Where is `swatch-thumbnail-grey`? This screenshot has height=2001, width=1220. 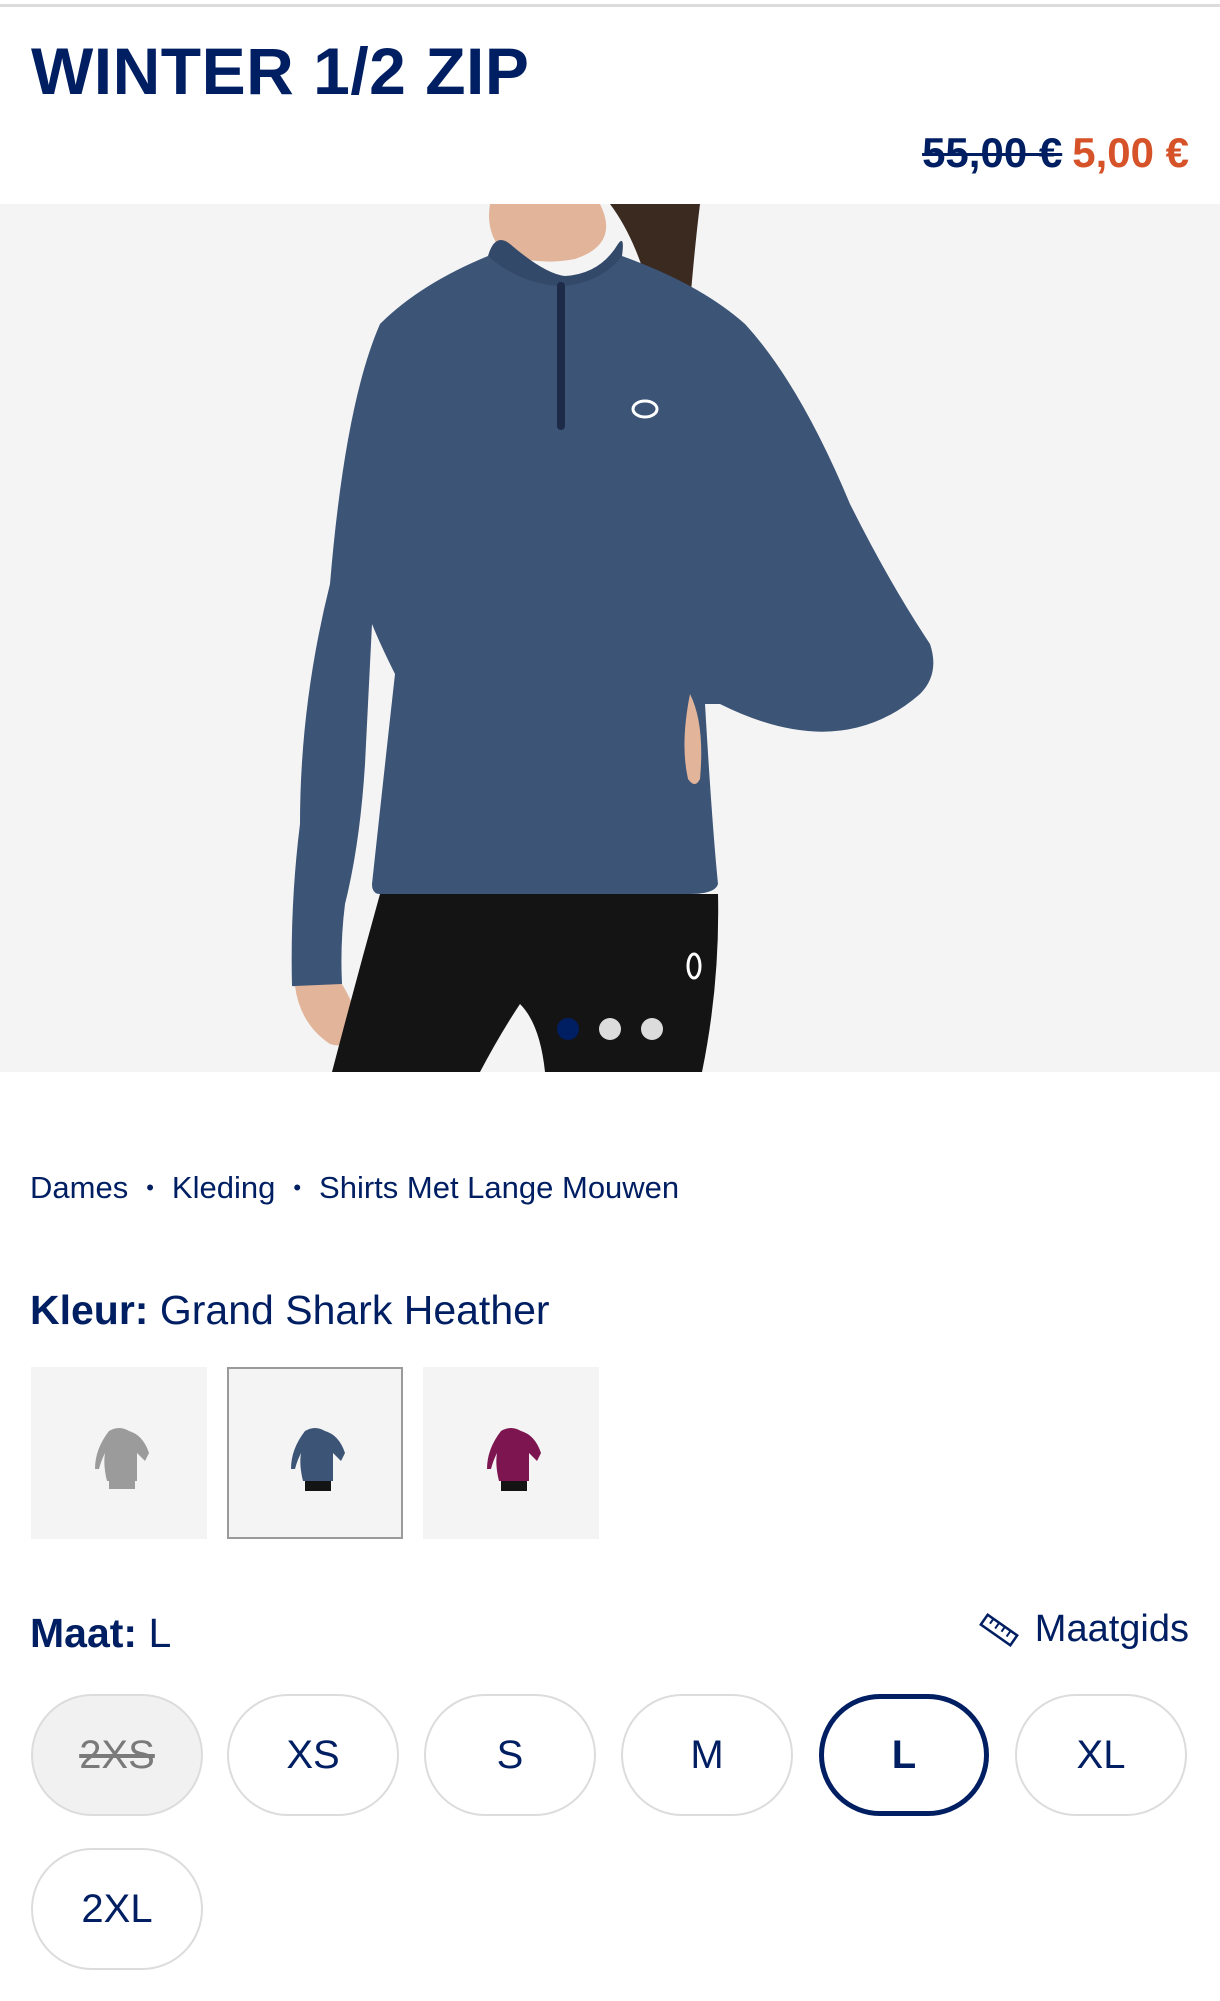 swatch-thumbnail-grey is located at coordinates (122, 1458).